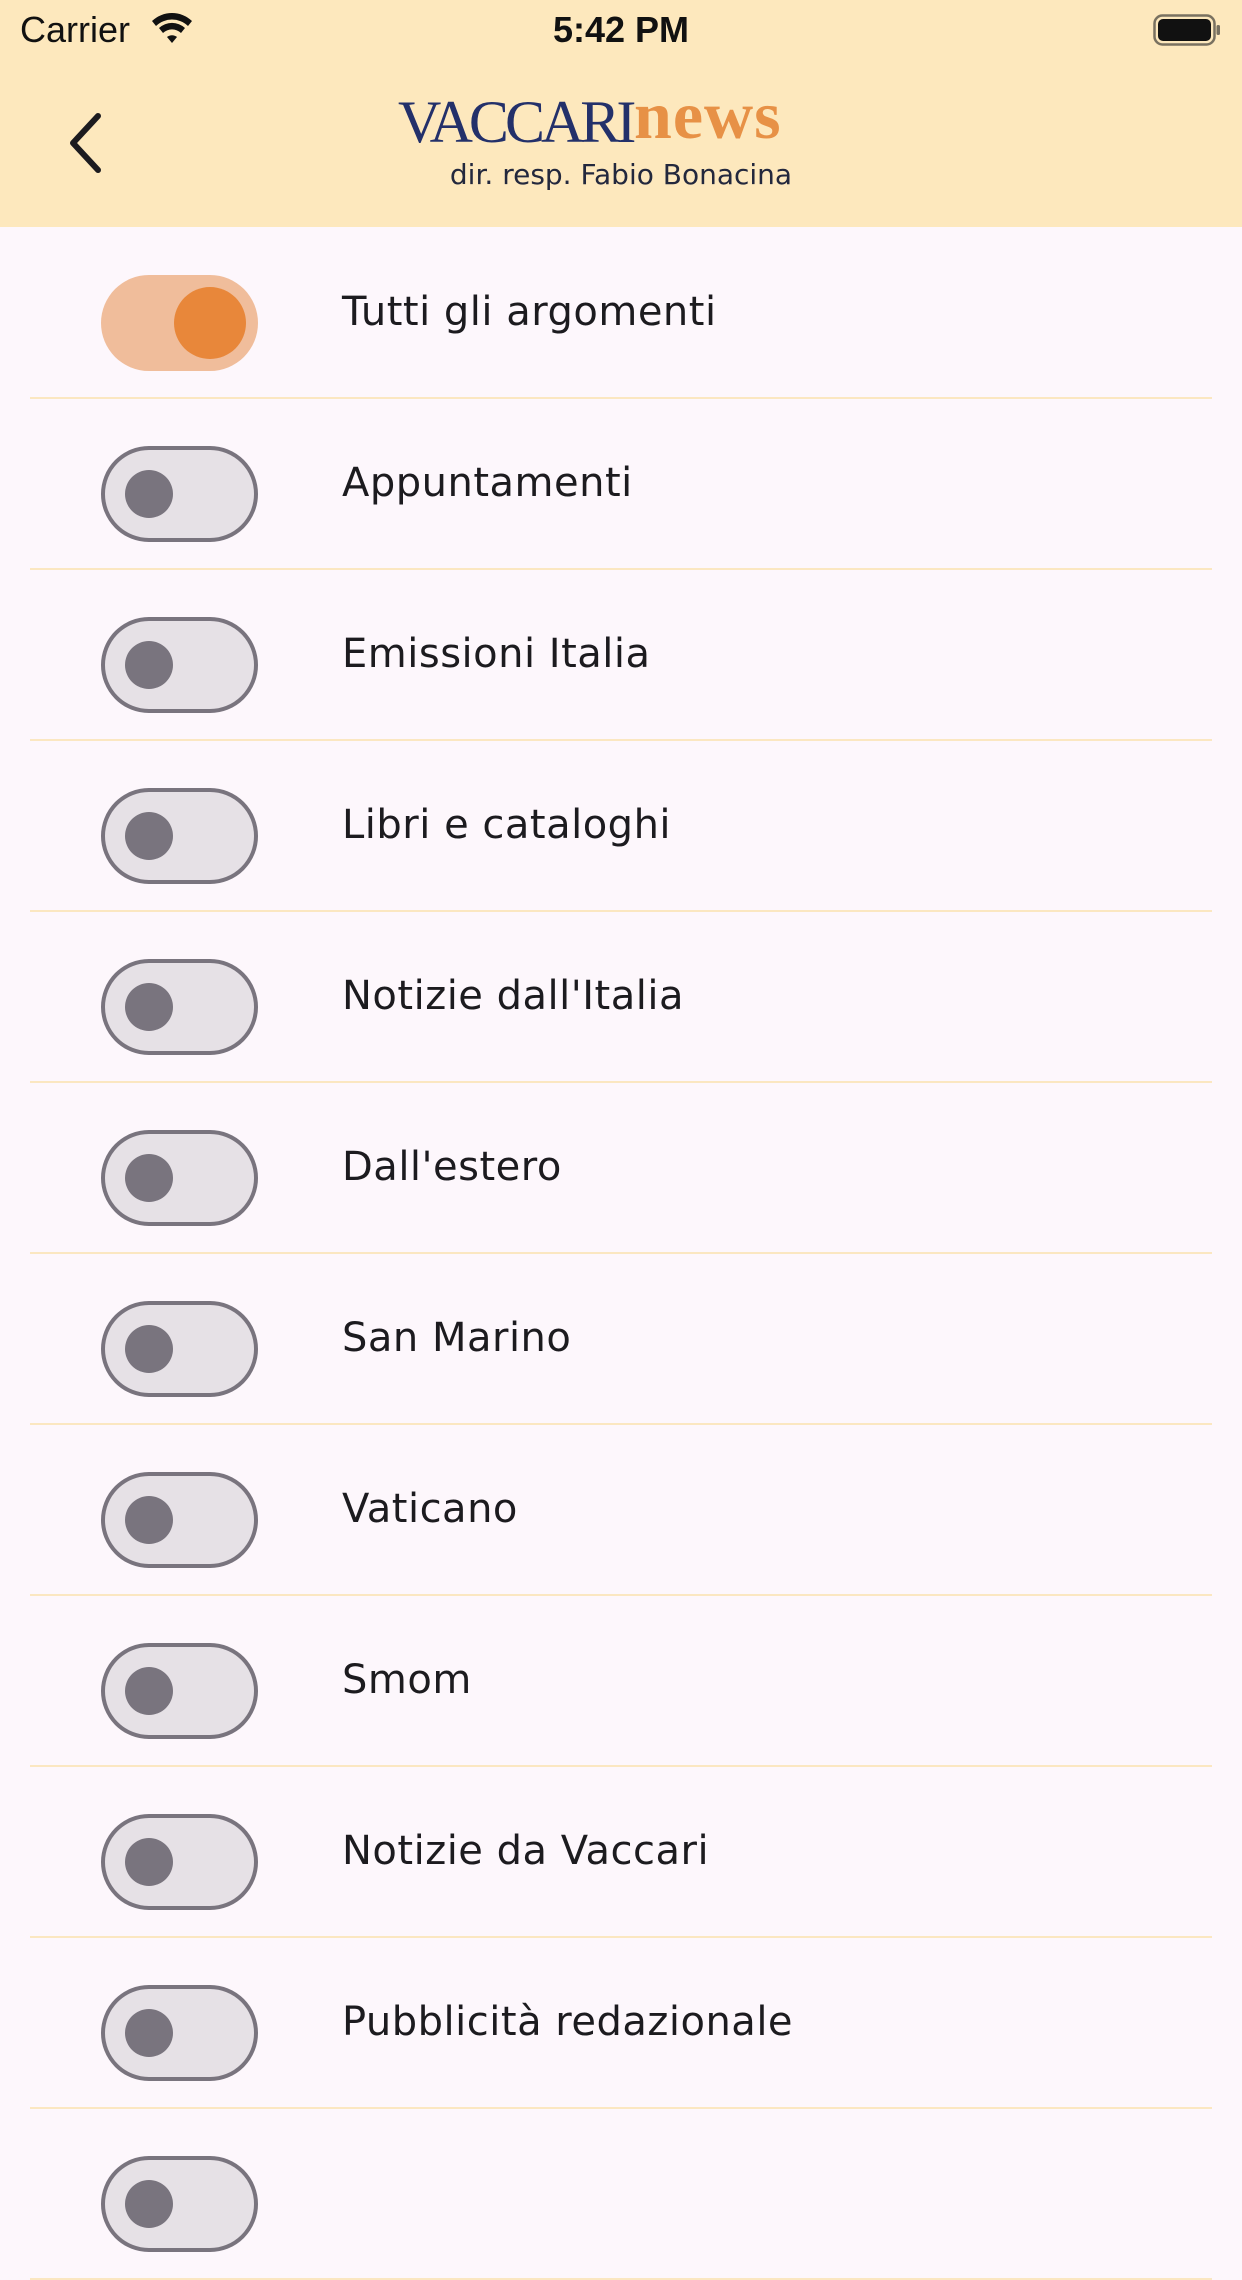  I want to click on topic-label: Tutti gli argomenti, so click(529, 312).